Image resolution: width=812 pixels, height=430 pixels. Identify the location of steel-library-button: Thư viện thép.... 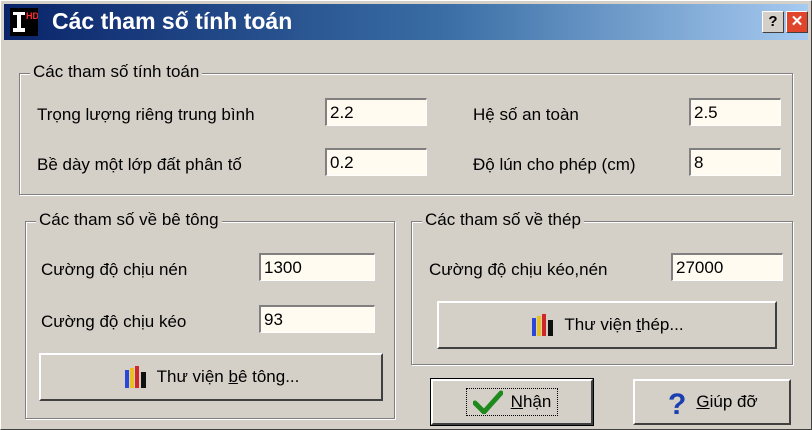
(607, 325).